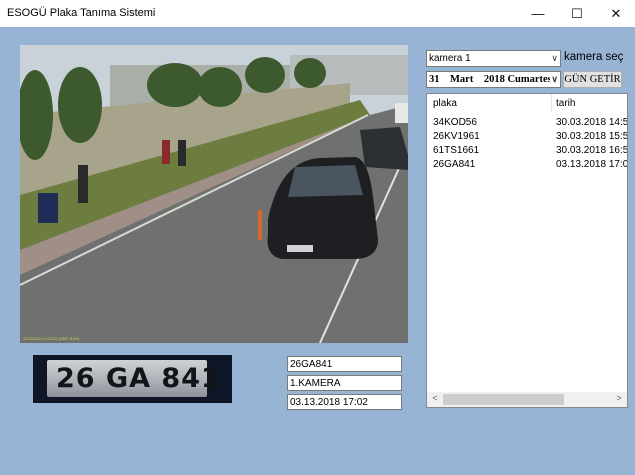  What do you see at coordinates (527, 151) in the screenshot?
I see `list-item: 61TS1661 30.03.2018 16:59` at bounding box center [527, 151].